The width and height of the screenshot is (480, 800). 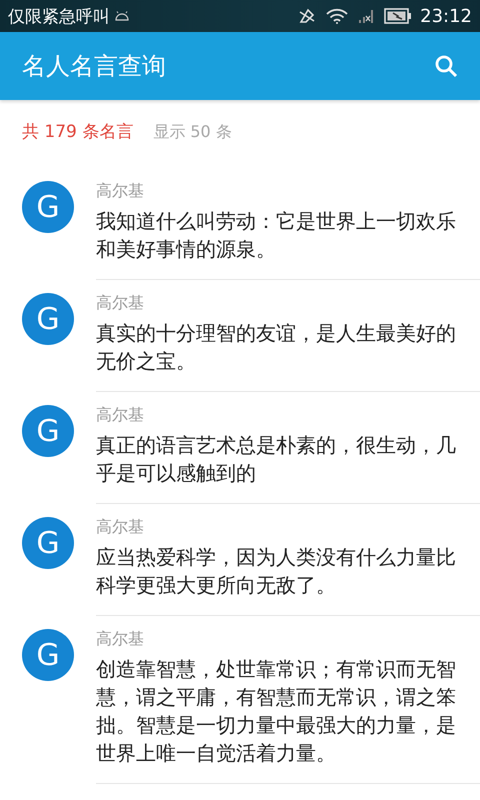 I want to click on quote-text: 我知道什么叫劳动：它是世界上一切欢乐和美好事情的源泉。, so click(x=278, y=235).